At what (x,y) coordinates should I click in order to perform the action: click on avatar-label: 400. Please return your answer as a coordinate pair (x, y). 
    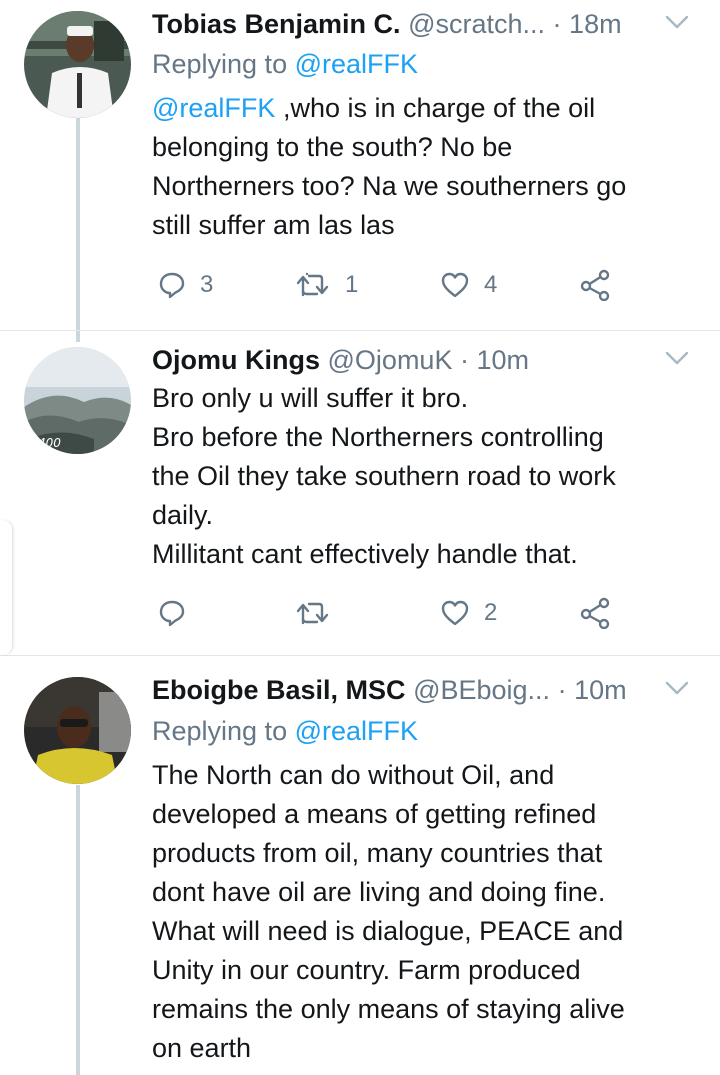
    Looking at the image, I should click on (49, 443).